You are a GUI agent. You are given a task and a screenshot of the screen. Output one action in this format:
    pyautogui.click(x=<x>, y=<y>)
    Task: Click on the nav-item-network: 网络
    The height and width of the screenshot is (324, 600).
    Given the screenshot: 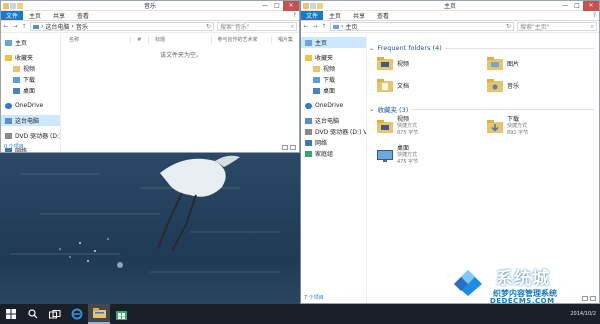 What is the action you would take?
    pyautogui.click(x=333, y=142)
    